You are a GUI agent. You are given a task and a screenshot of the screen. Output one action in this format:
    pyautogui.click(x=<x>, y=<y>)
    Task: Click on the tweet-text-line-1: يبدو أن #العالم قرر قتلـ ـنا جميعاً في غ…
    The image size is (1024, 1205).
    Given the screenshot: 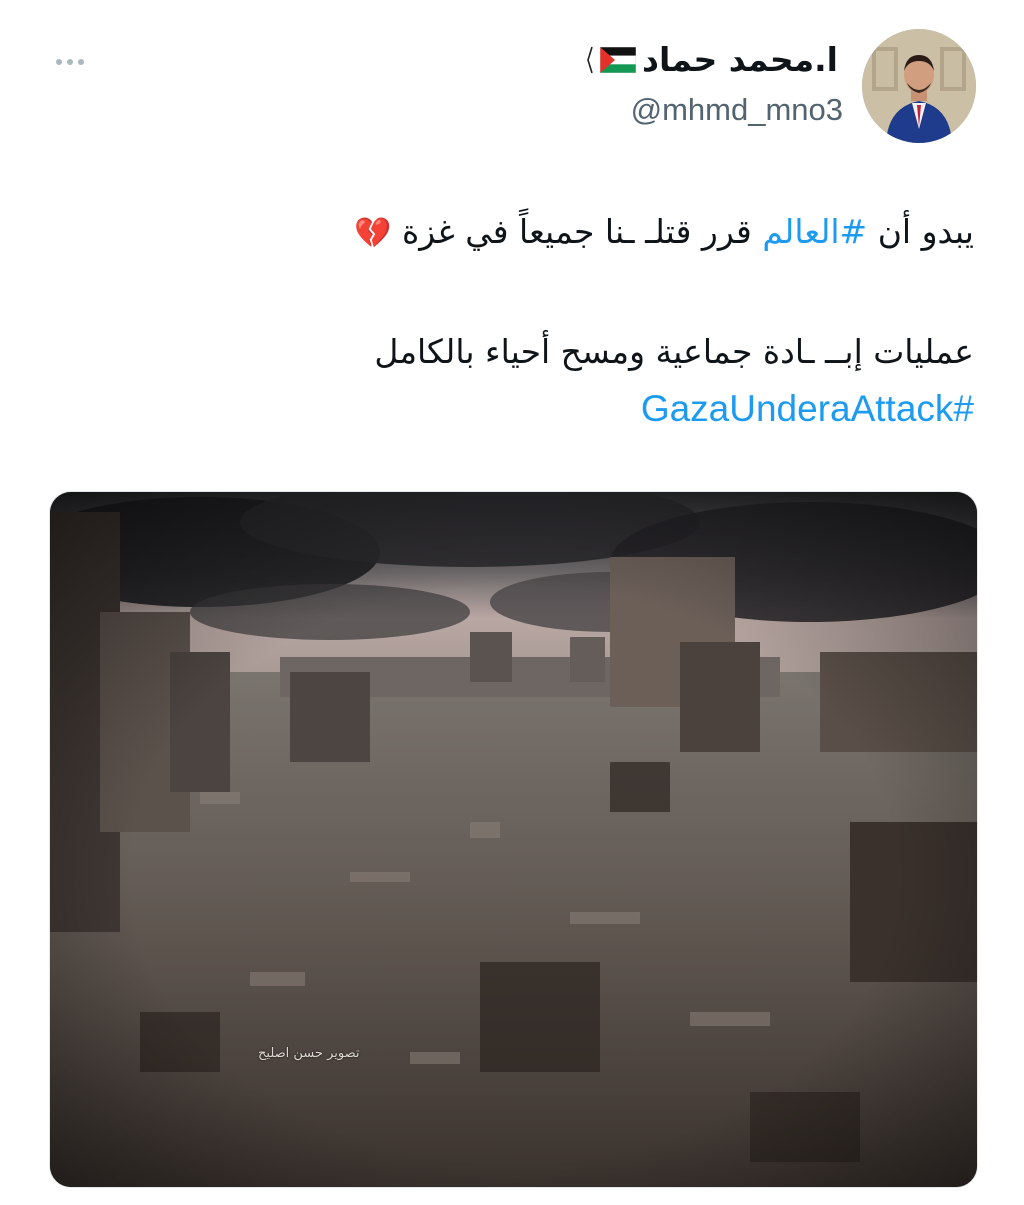 What is the action you would take?
    pyautogui.click(x=514, y=233)
    